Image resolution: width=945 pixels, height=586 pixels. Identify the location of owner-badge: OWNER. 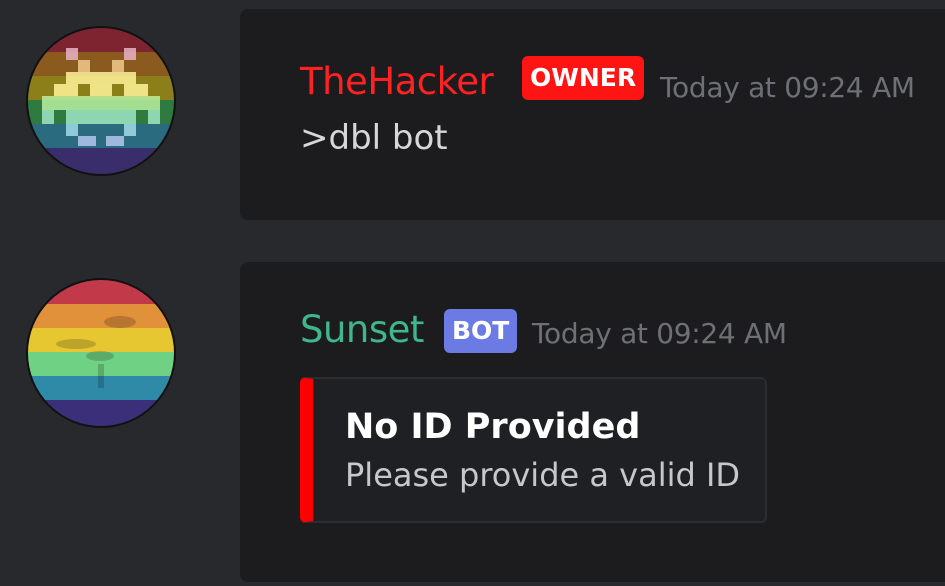
(583, 78).